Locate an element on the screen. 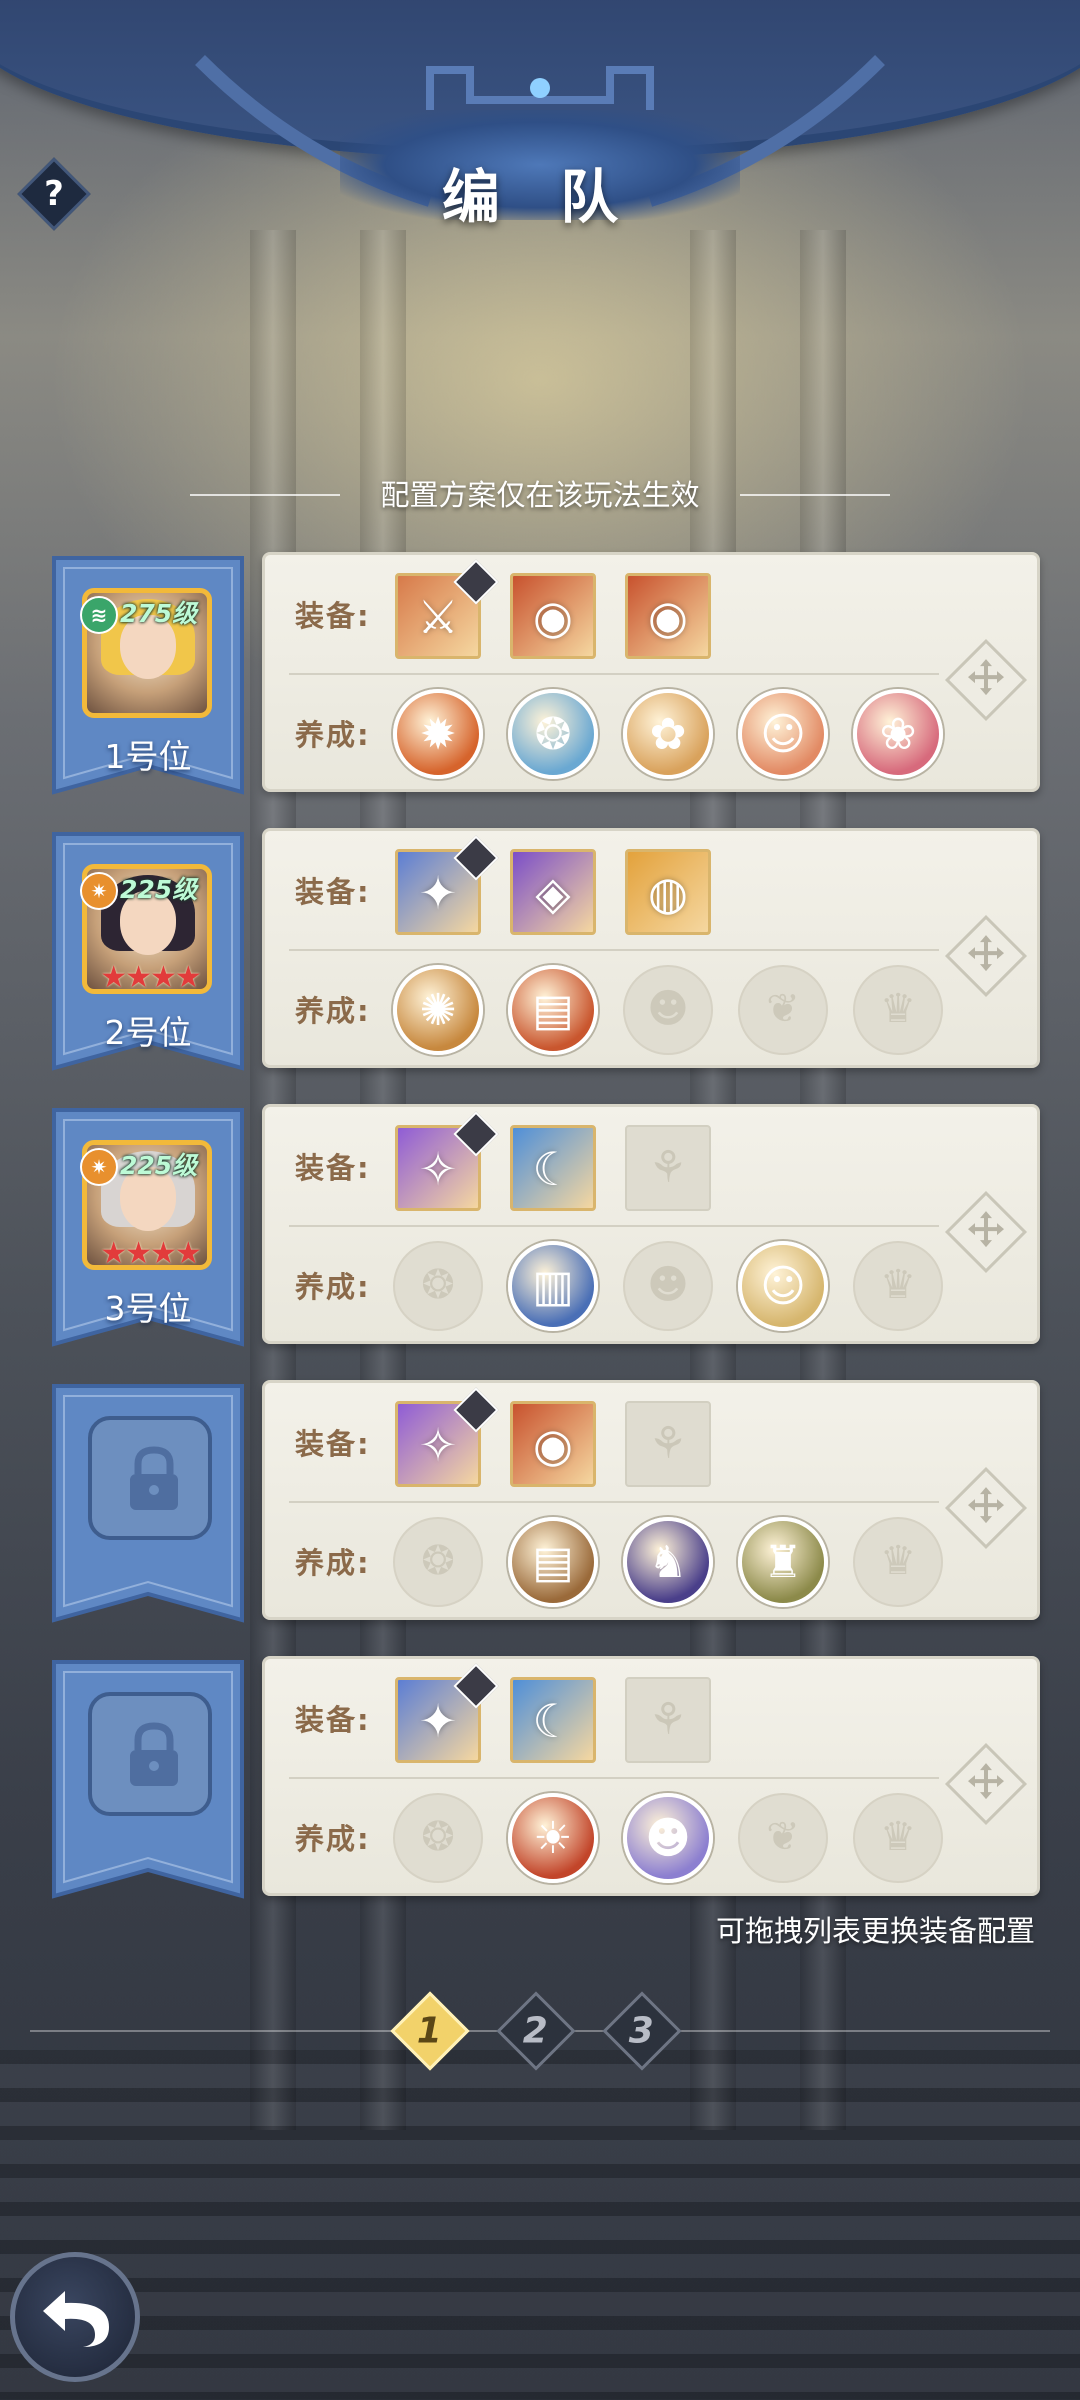 Image resolution: width=1080 pixels, height=2400 pixels. train-slot: ✹ is located at coordinates (438, 734).